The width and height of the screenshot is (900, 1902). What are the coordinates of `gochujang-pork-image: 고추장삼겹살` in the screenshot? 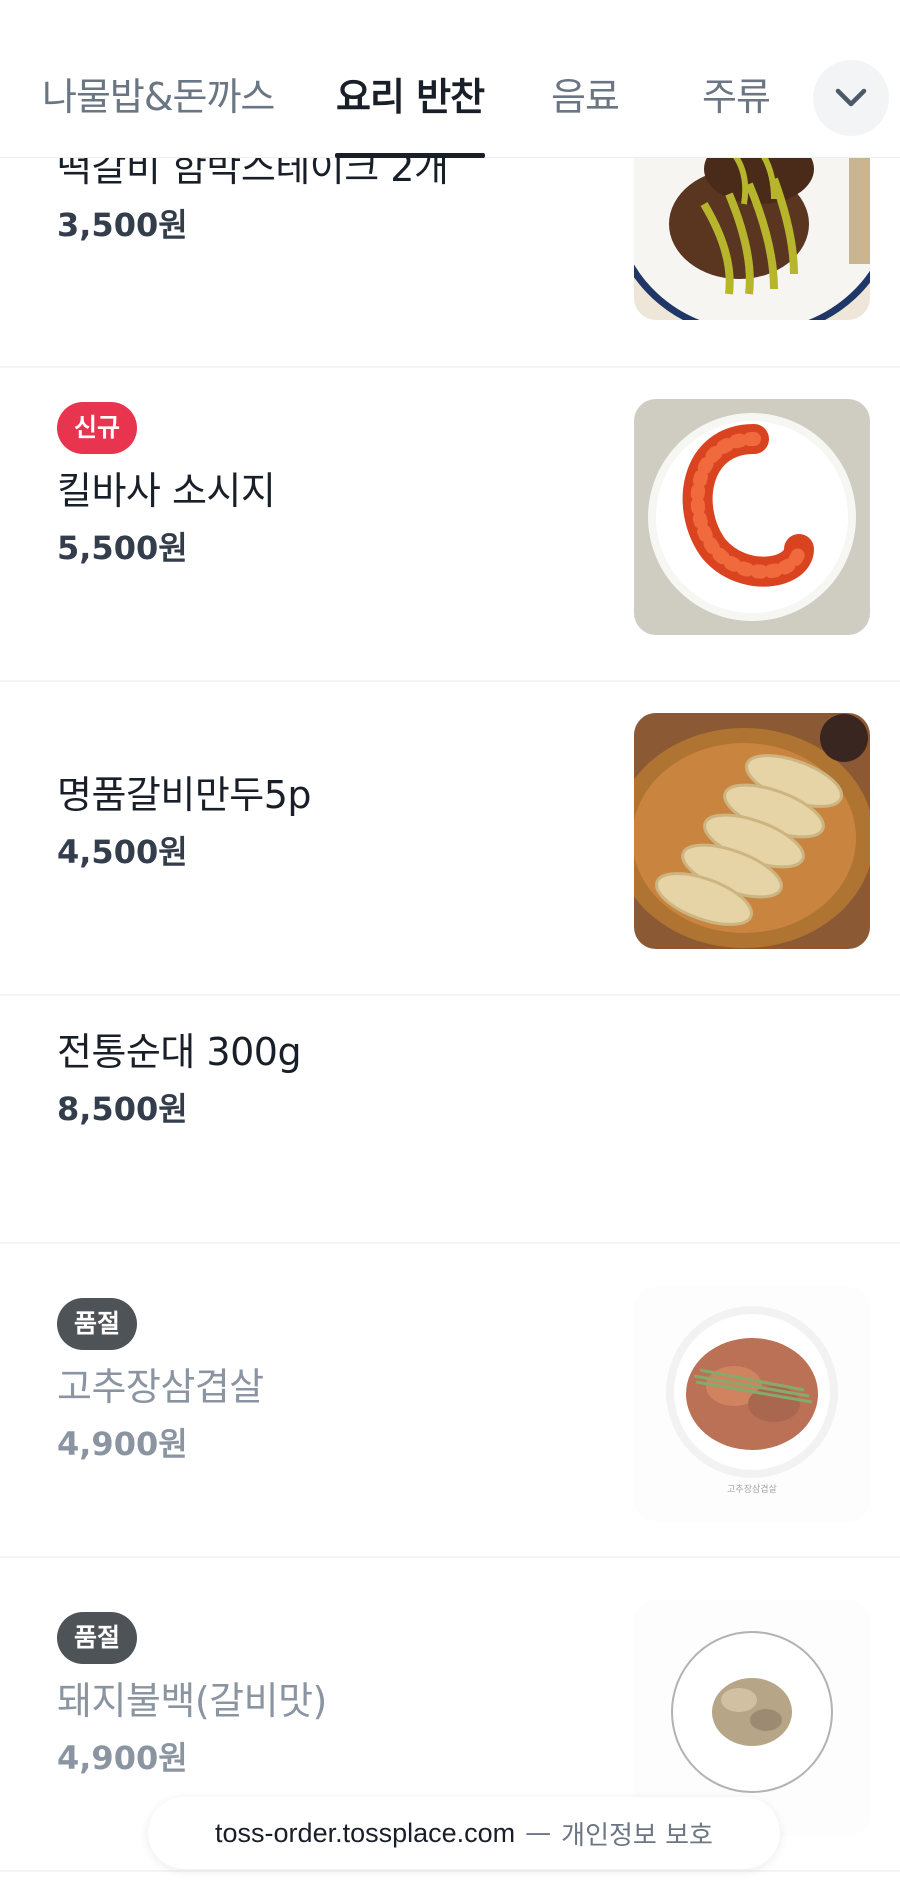 It's located at (752, 1404).